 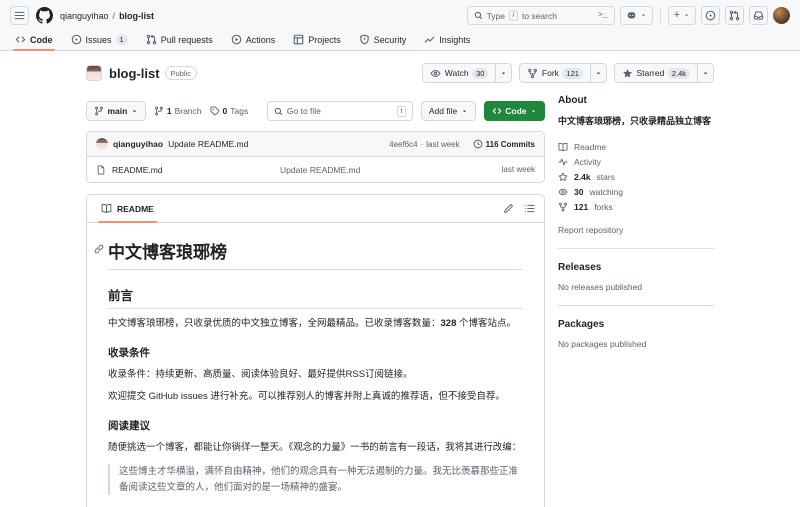 I want to click on global-search-input: Type / to search >_, so click(x=540, y=15).